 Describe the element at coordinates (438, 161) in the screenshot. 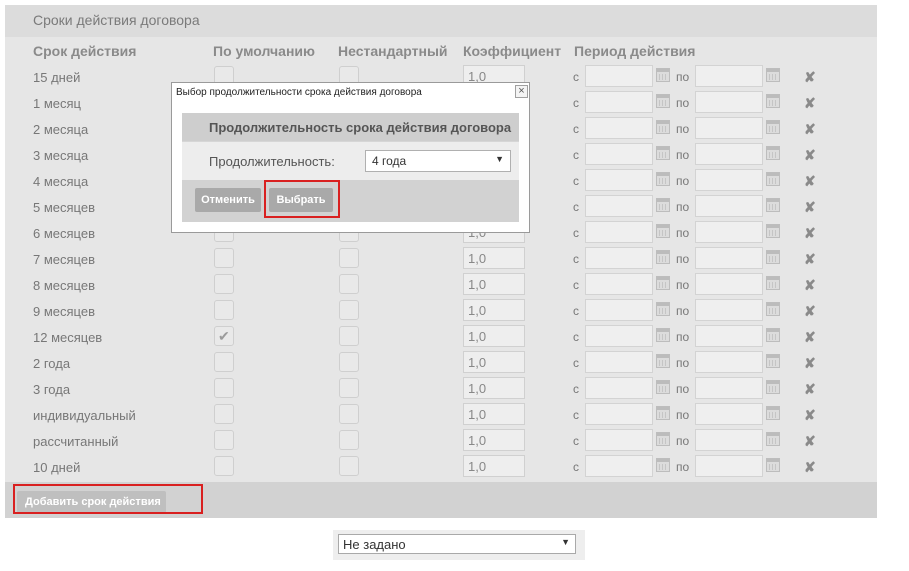

I see `duration-select: 4 года ▼` at that location.